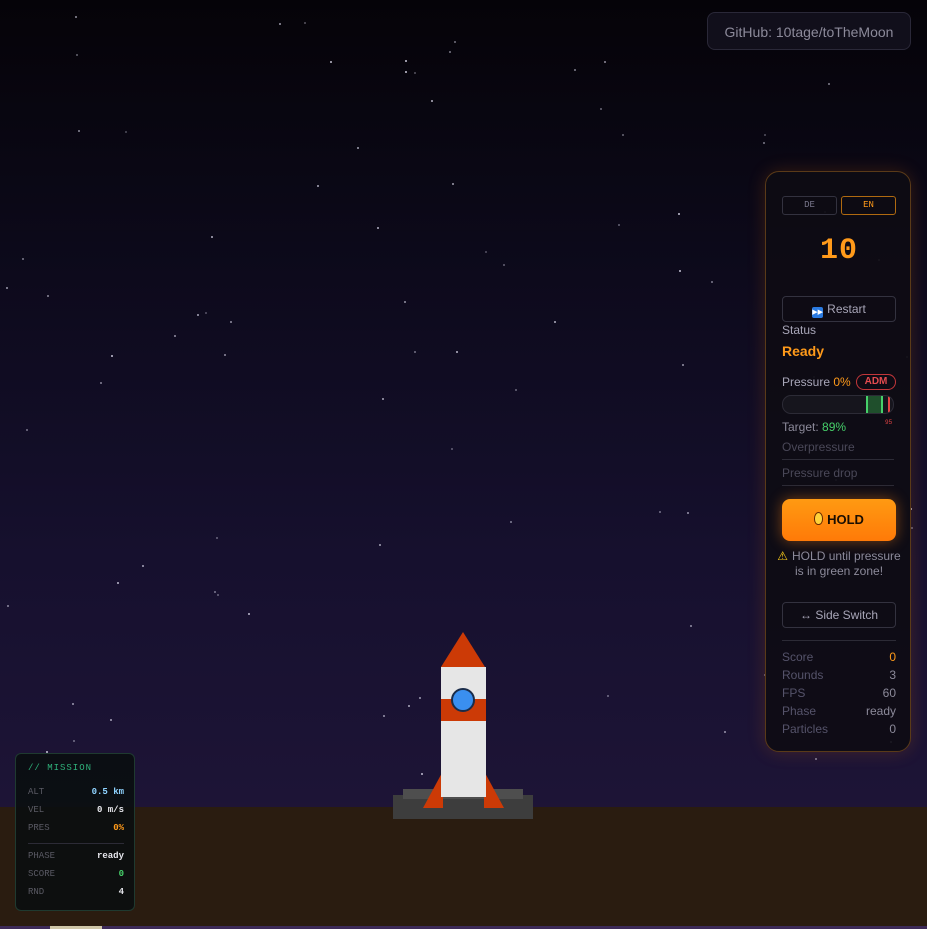 The width and height of the screenshot is (927, 929). I want to click on restart-button: ▶▶ Restart, so click(839, 309).